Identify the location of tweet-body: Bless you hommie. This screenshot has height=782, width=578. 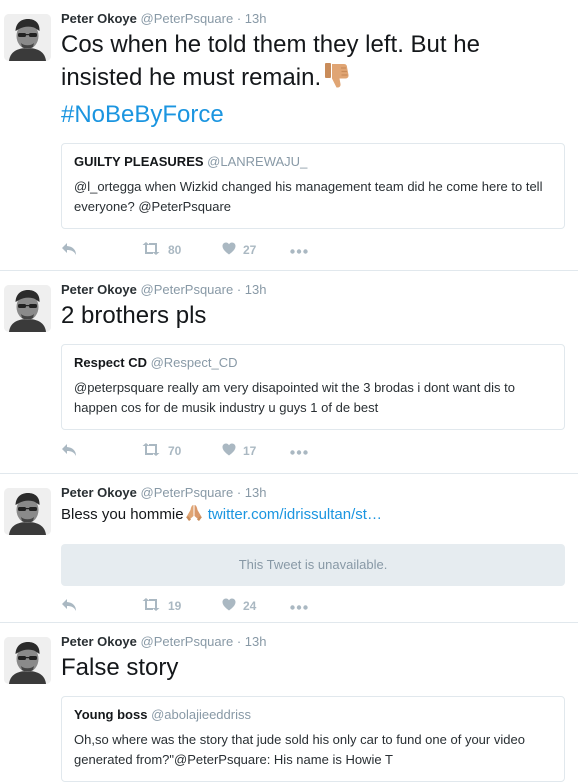
(122, 514).